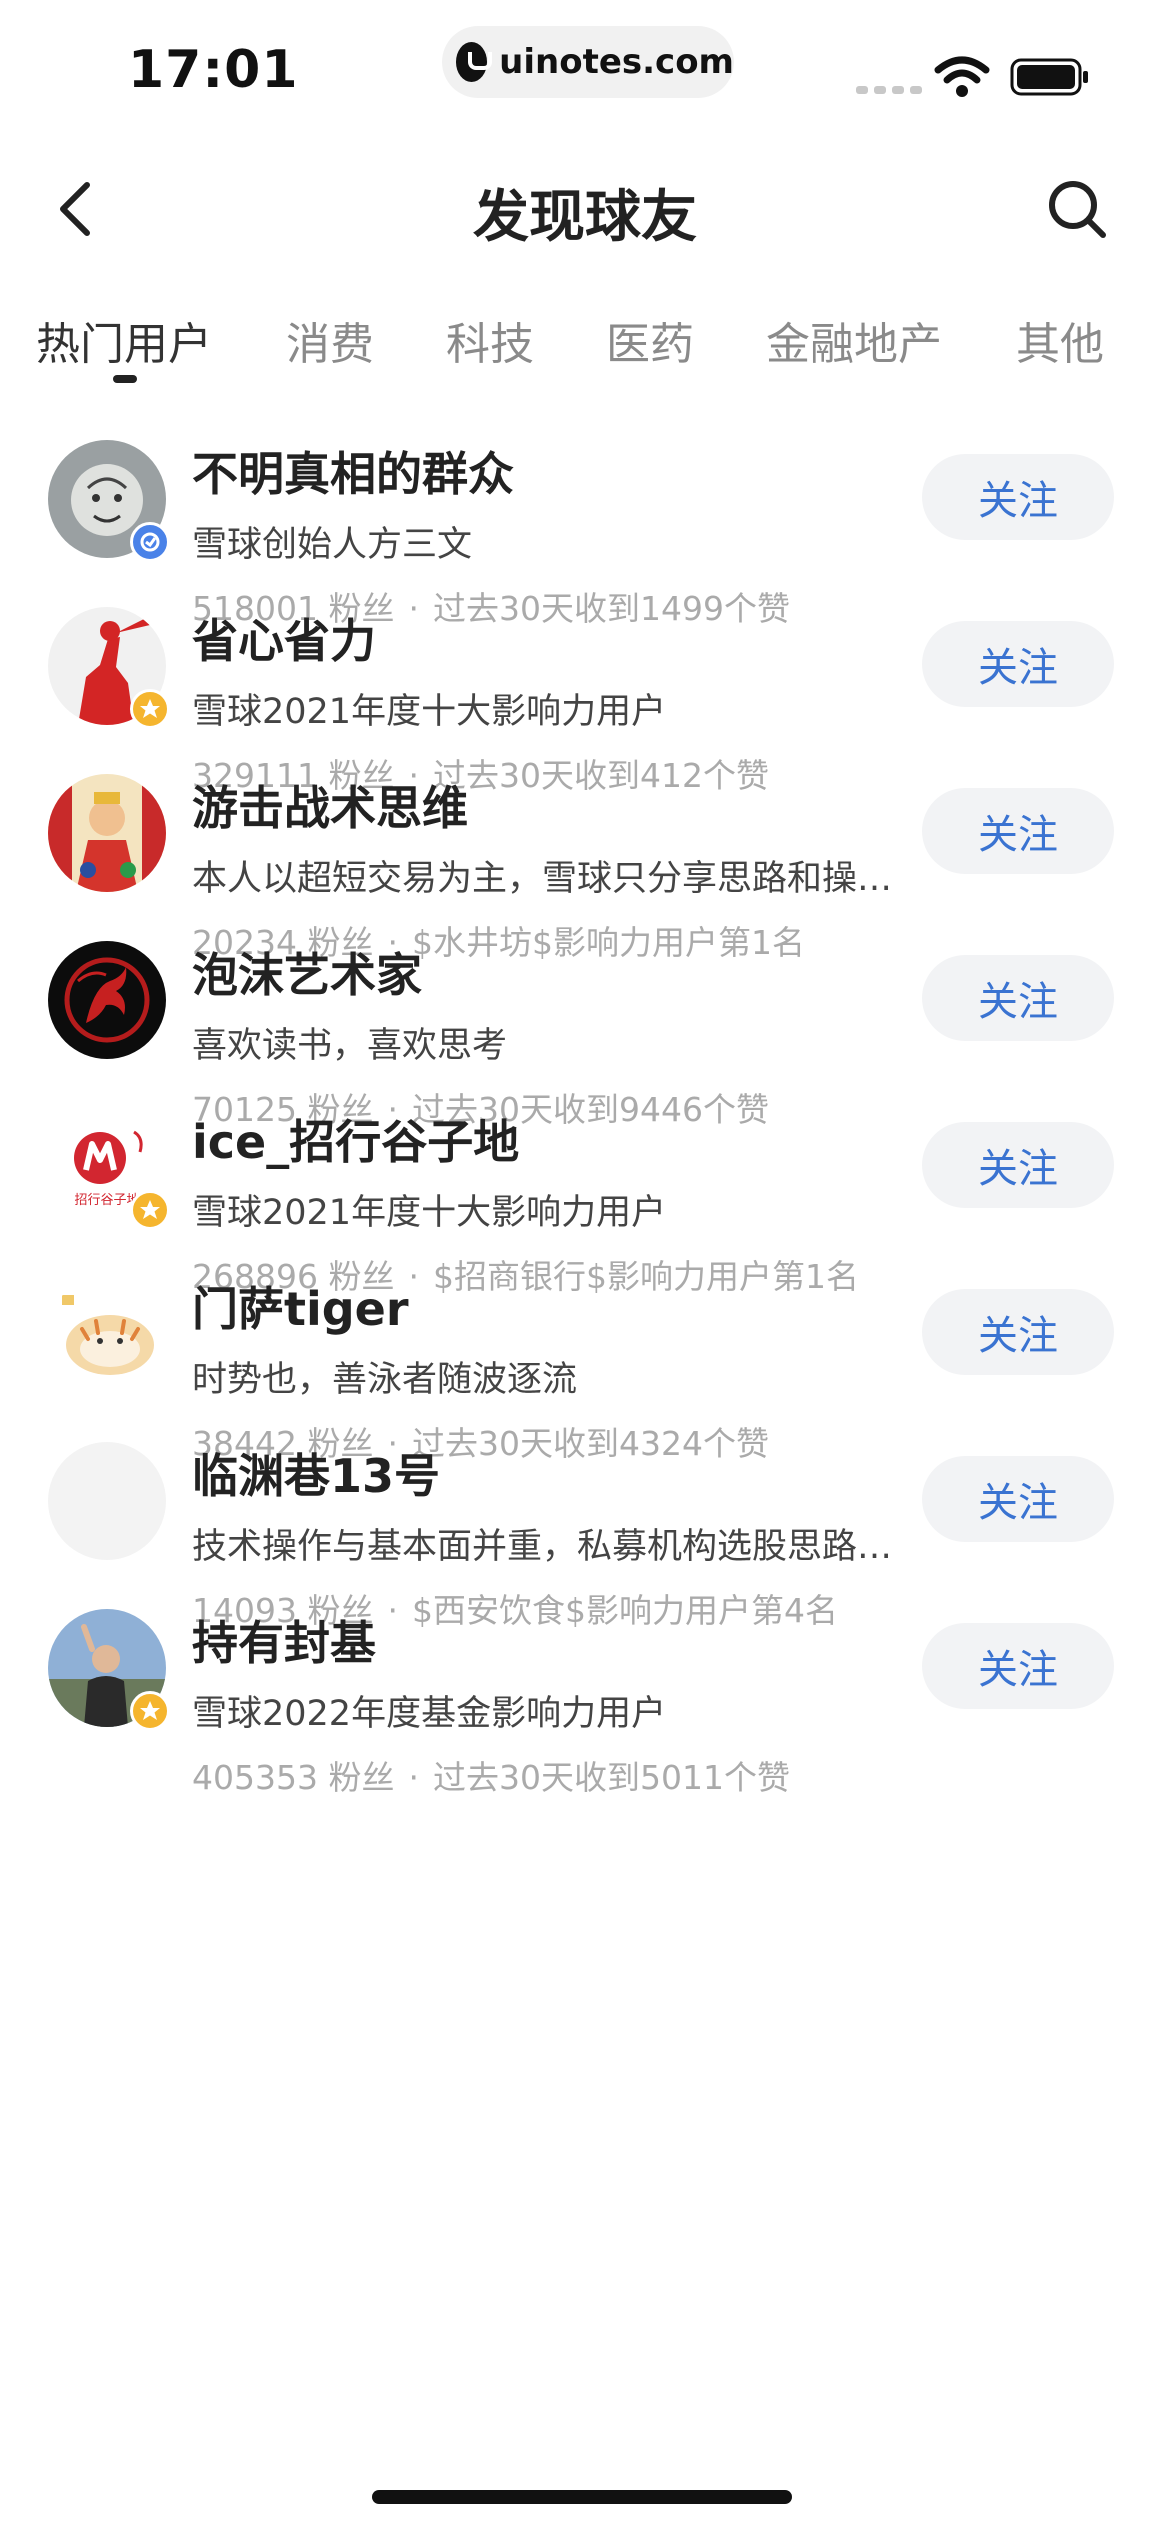  I want to click on search-button, so click(1077, 209).